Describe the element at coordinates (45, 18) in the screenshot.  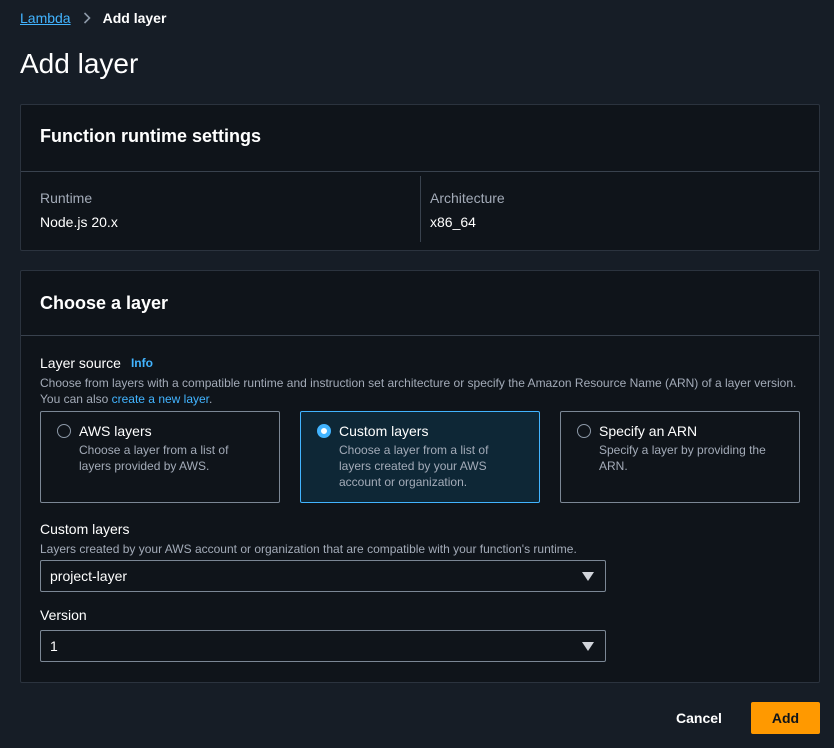
I see `breadcrumb-lambda-link: Lambda` at that location.